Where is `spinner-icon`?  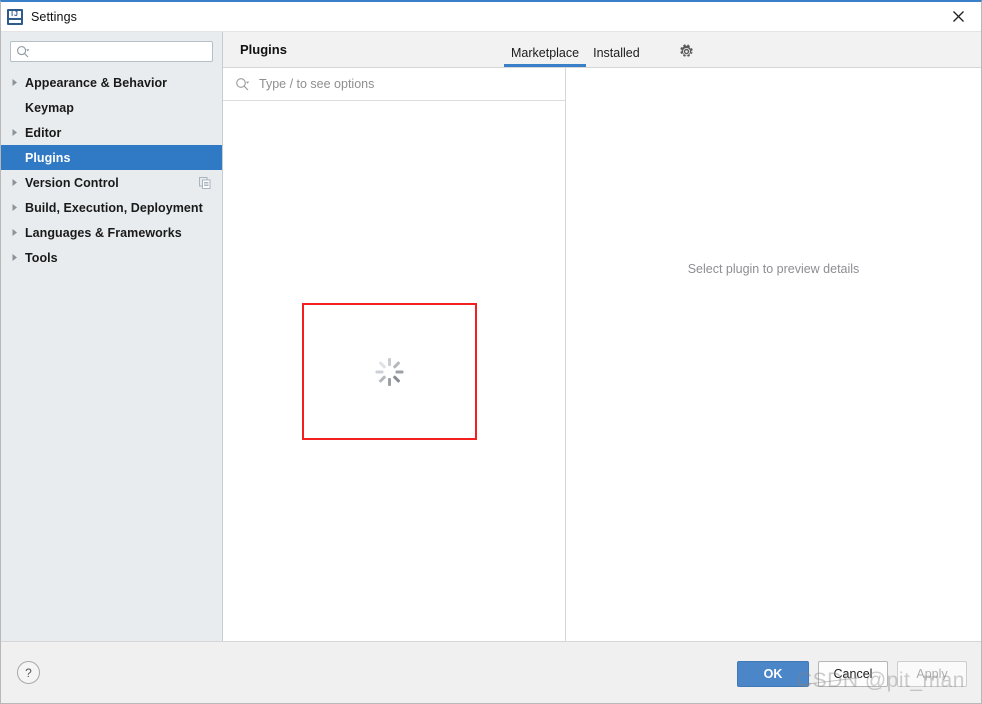 spinner-icon is located at coordinates (390, 372).